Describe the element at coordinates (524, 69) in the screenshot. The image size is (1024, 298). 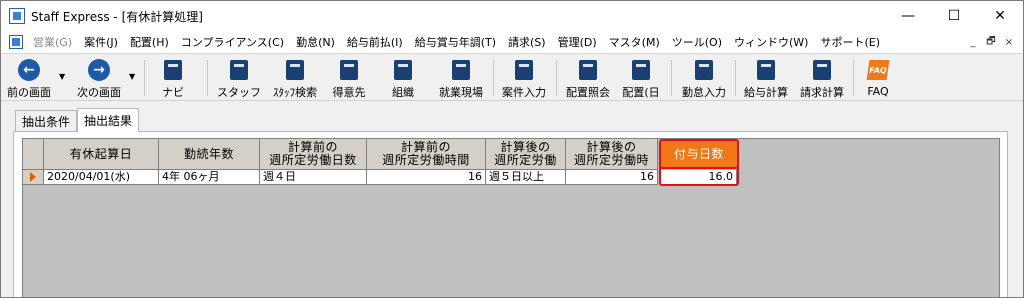
I see `case-input-icon` at that location.